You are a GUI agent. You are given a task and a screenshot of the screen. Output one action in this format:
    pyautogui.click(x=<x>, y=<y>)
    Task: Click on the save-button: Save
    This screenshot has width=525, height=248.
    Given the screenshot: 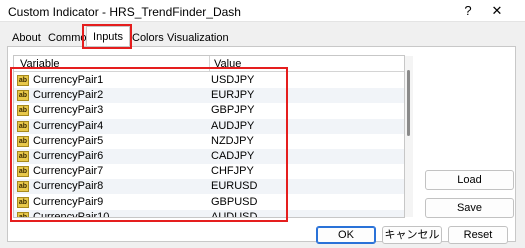 What is the action you would take?
    pyautogui.click(x=469, y=208)
    